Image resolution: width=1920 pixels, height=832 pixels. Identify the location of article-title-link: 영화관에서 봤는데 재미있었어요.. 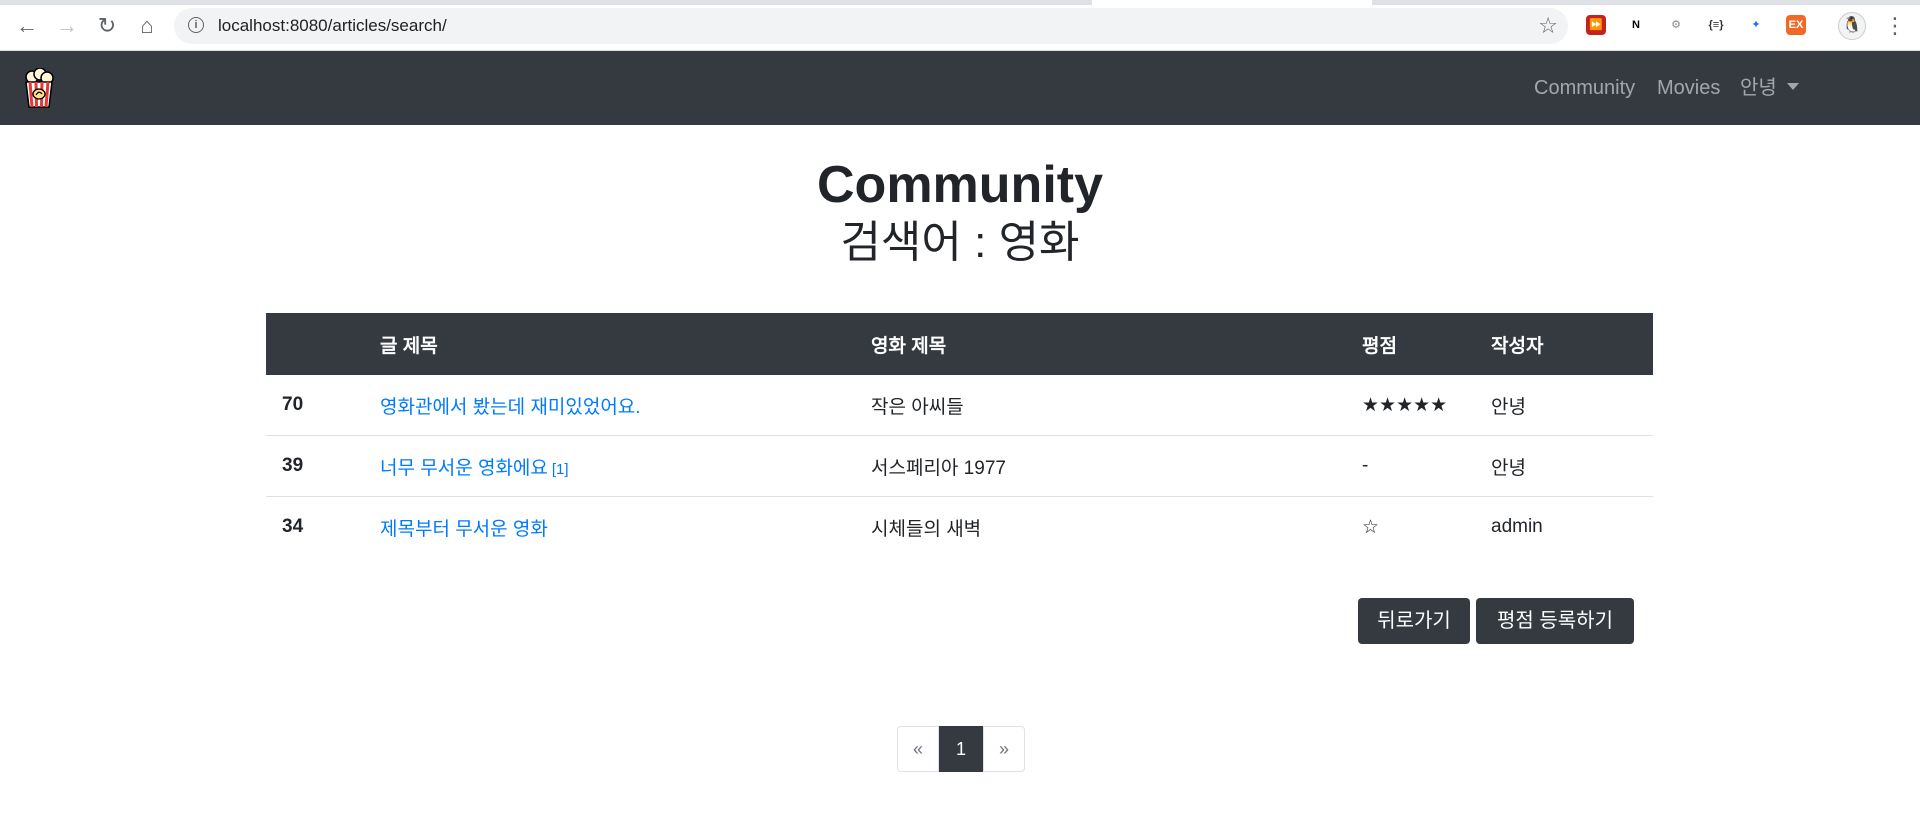
(510, 407).